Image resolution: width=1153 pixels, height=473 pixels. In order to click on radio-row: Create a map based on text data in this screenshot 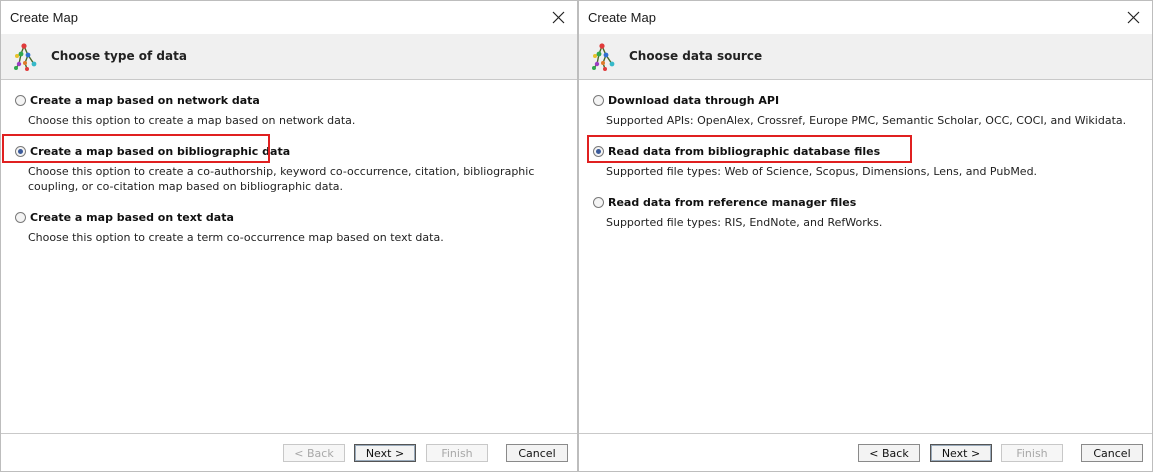, I will do `click(290, 217)`.